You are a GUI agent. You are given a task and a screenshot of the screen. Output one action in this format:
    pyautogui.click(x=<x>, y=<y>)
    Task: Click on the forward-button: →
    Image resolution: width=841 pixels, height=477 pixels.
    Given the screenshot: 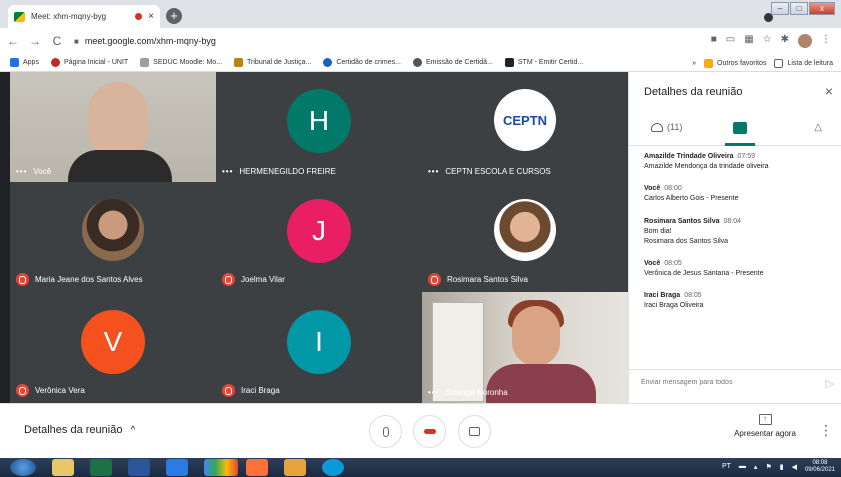 What is the action you would take?
    pyautogui.click(x=35, y=41)
    